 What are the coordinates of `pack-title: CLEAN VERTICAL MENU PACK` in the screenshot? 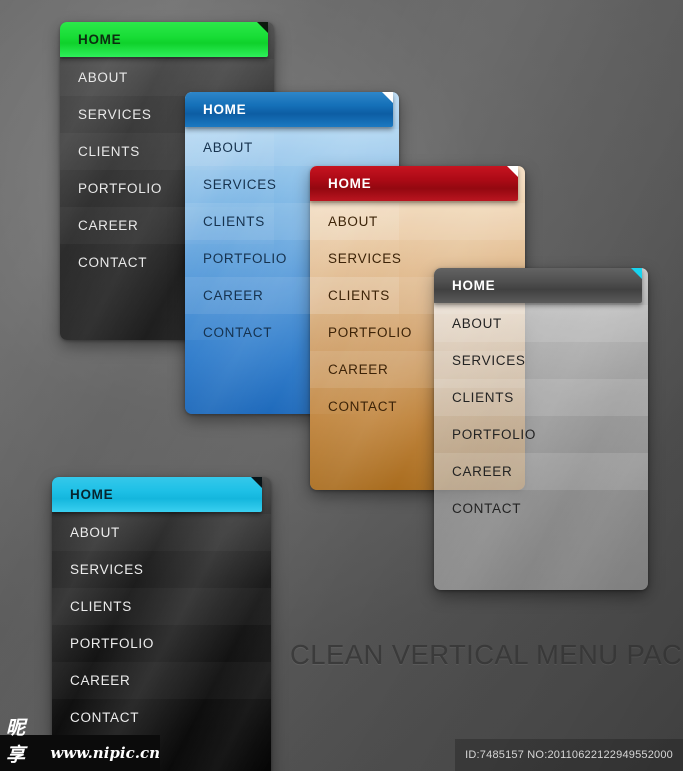 It's located at (486, 654).